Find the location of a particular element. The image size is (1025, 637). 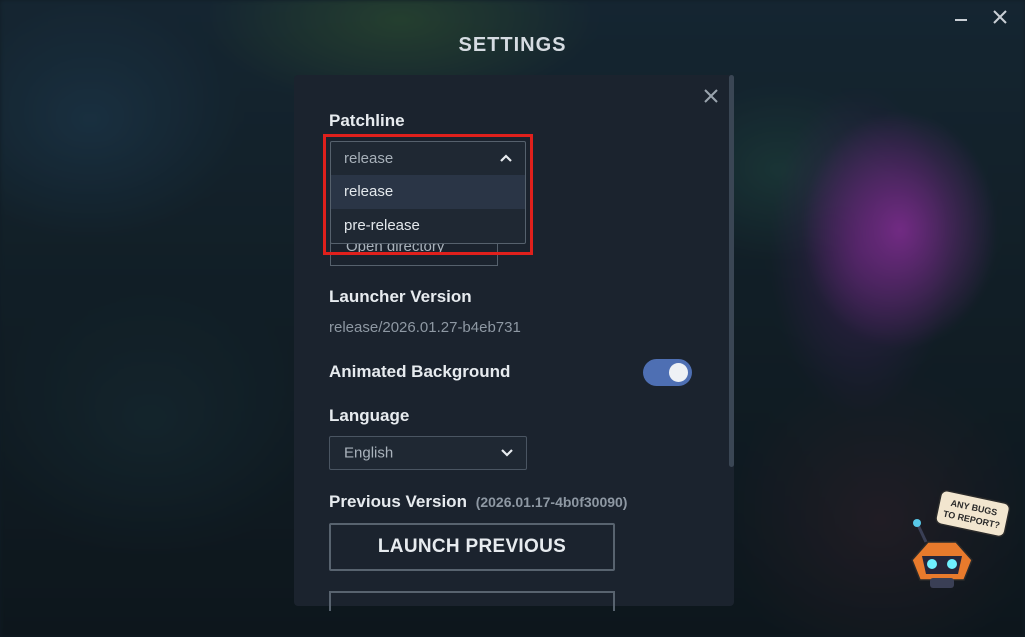

patchline-dropdown: release release pre-release is located at coordinates (428, 192).